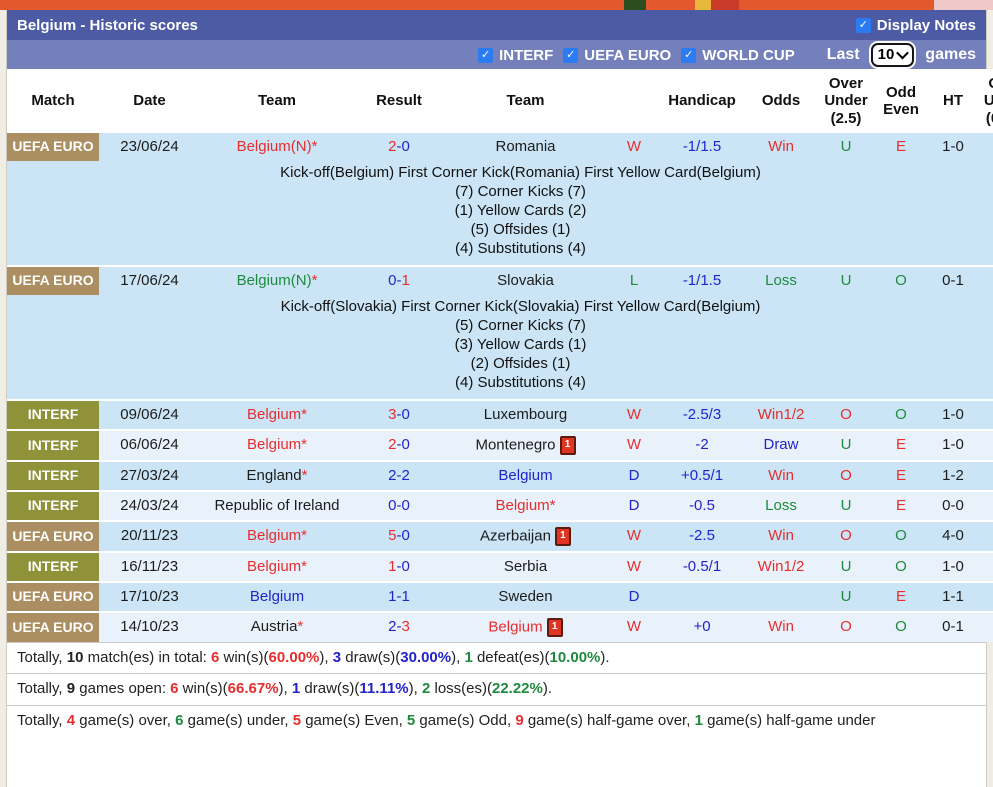 This screenshot has width=993, height=787. I want to click on summary-segment: )., so click(605, 657).